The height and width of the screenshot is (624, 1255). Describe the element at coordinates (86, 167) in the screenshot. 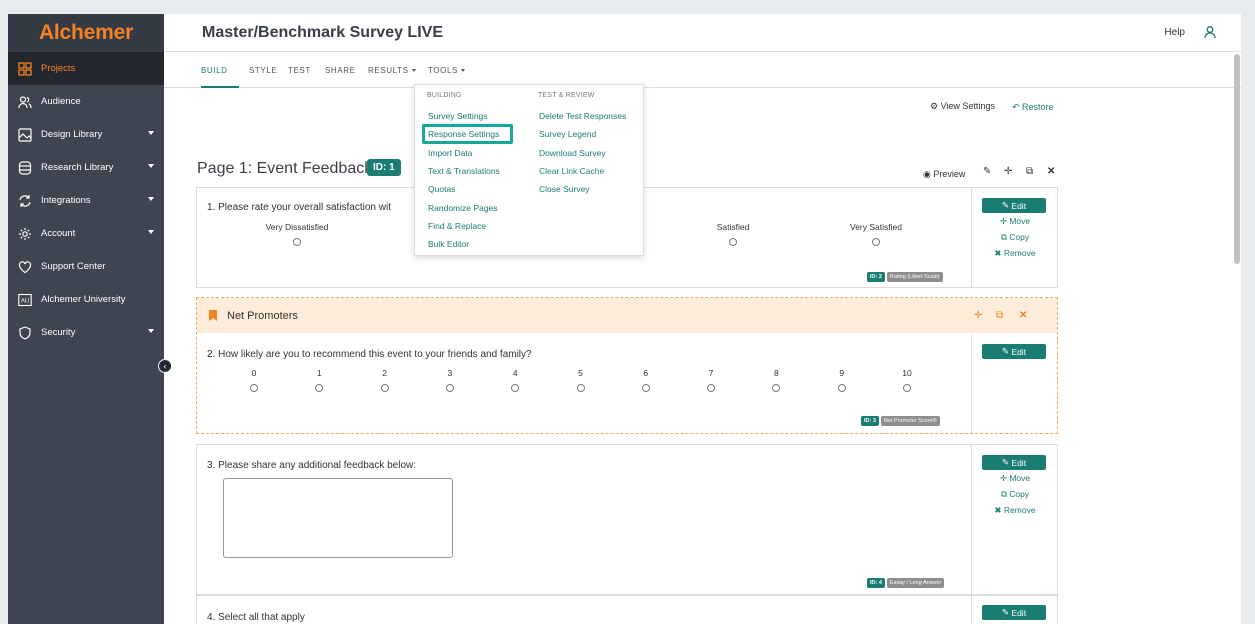

I see `sidebar-item-research-library: Research Library` at that location.